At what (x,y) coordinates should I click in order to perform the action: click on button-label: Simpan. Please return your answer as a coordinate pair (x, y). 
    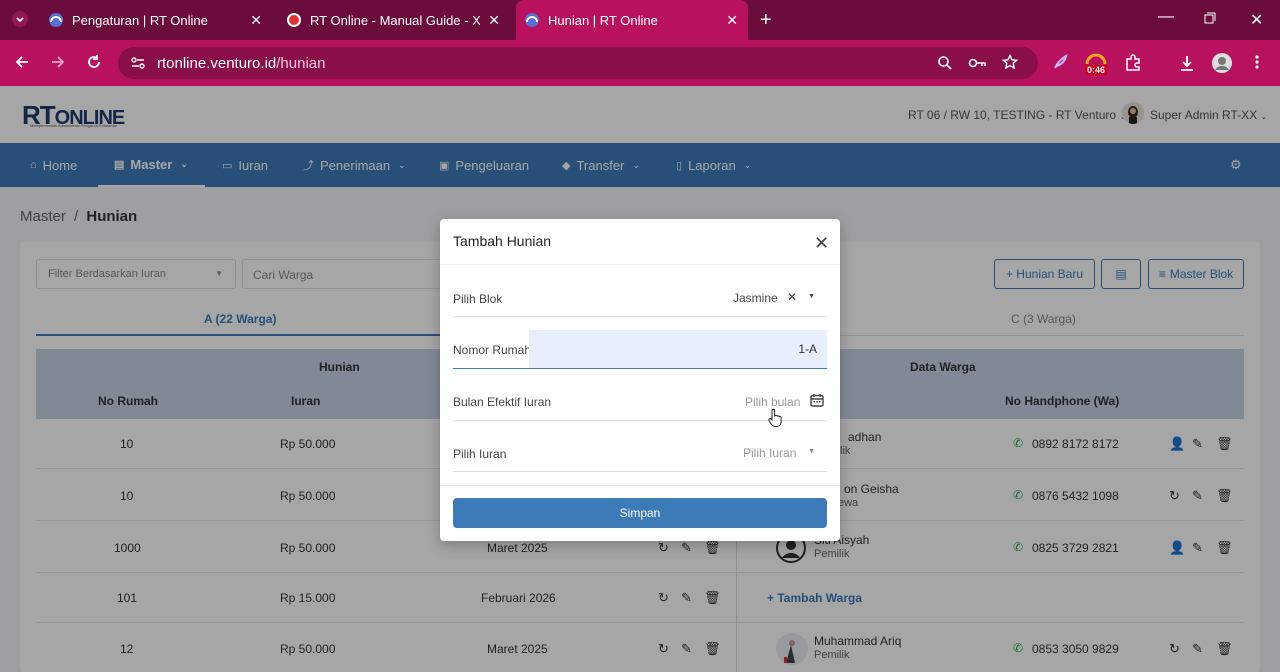
    Looking at the image, I should click on (640, 513).